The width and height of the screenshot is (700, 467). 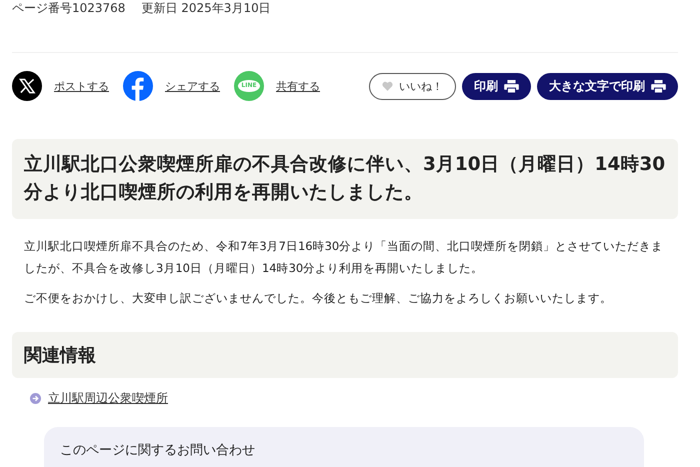 I want to click on contact-heading: このページに関するお問い合わせ, so click(x=157, y=450).